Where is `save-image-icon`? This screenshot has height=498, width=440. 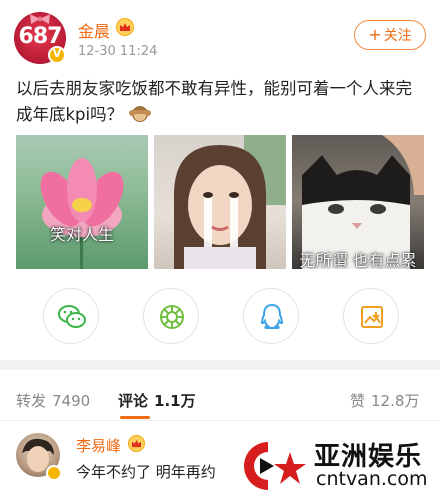
save-image-icon is located at coordinates (372, 317).